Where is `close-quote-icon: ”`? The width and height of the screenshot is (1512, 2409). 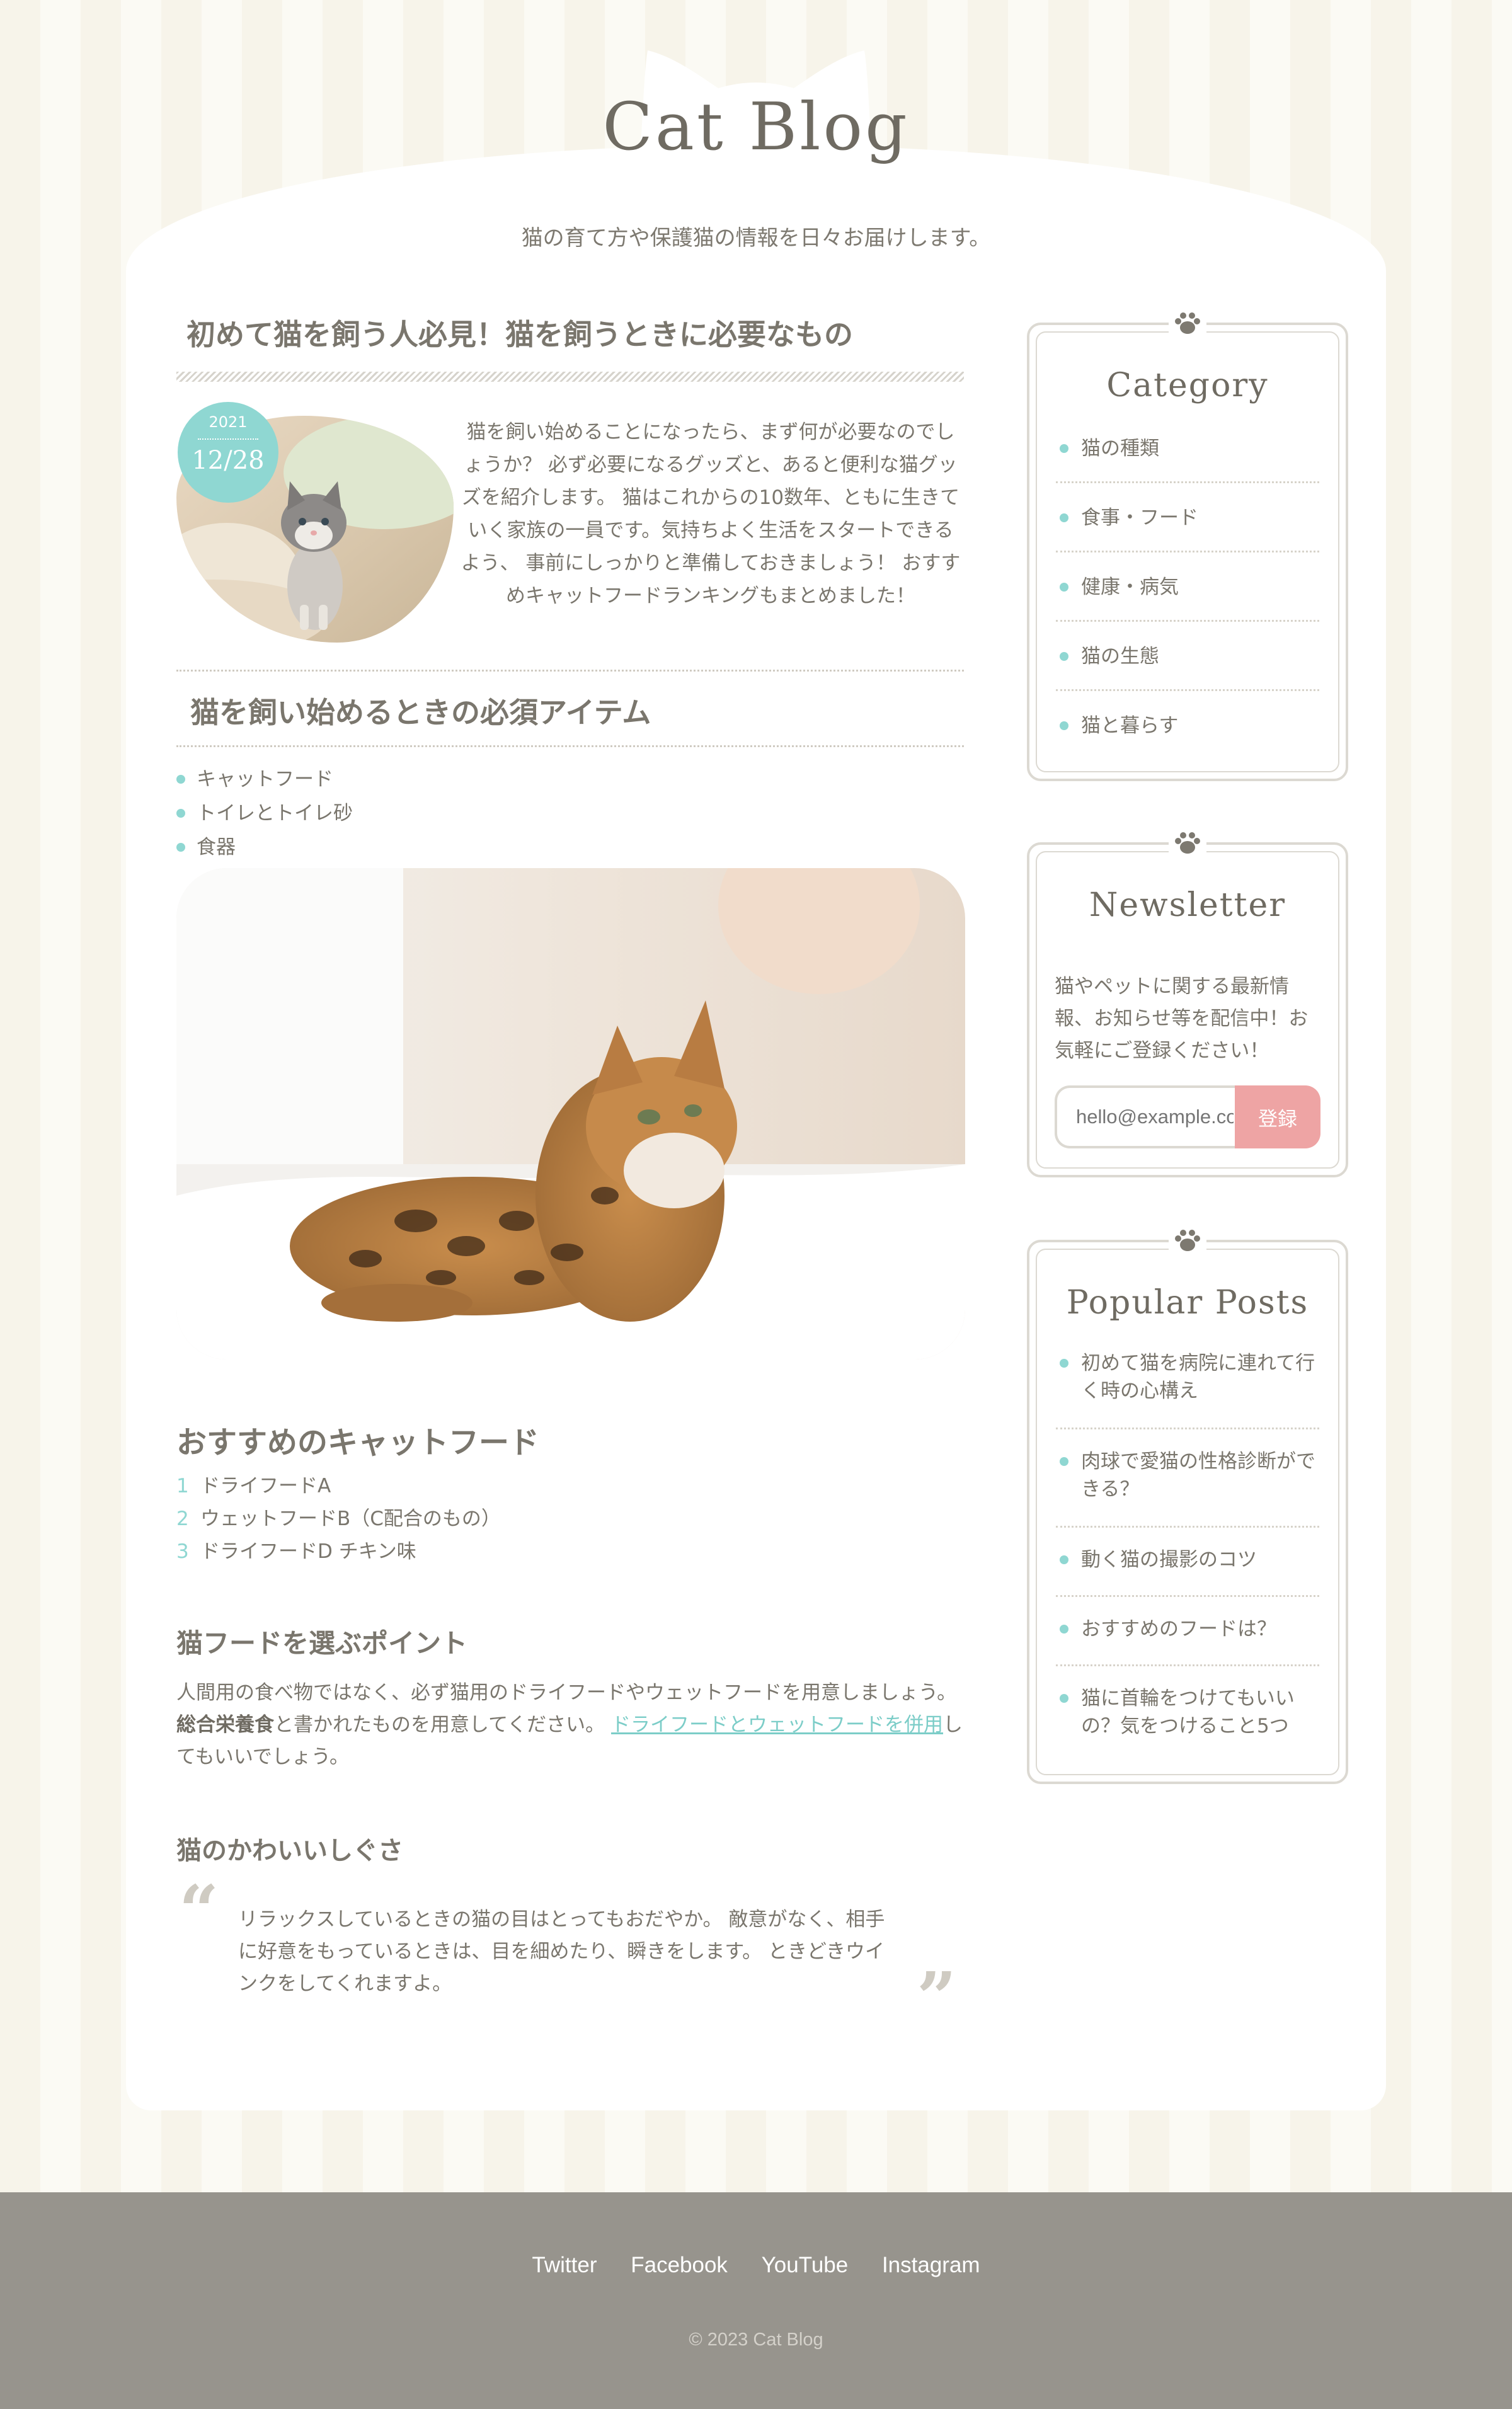
close-quote-icon: ” is located at coordinates (937, 1997).